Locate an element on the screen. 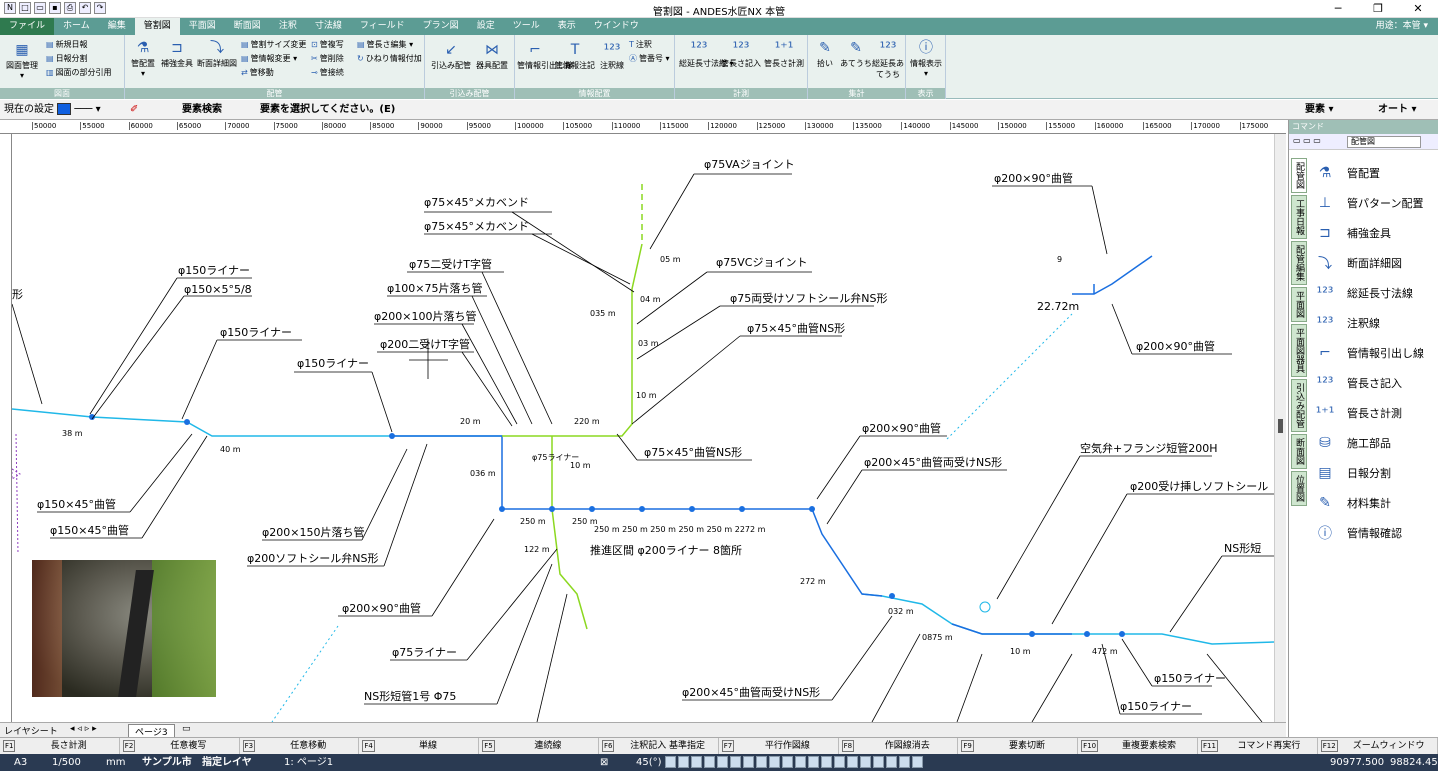 The width and height of the screenshot is (1438, 771). label-200-100-reducer: φ200×100片落ち管 is located at coordinates (425, 316).